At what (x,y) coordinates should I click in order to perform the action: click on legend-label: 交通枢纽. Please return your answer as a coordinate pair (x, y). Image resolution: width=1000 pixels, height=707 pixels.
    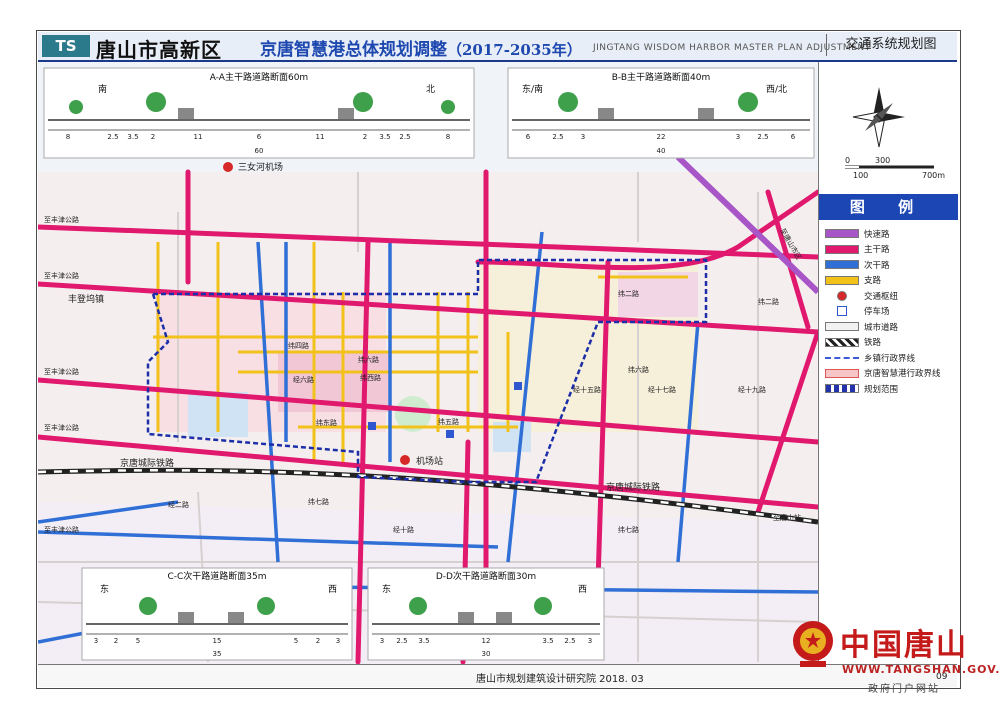
    Looking at the image, I should click on (881, 296).